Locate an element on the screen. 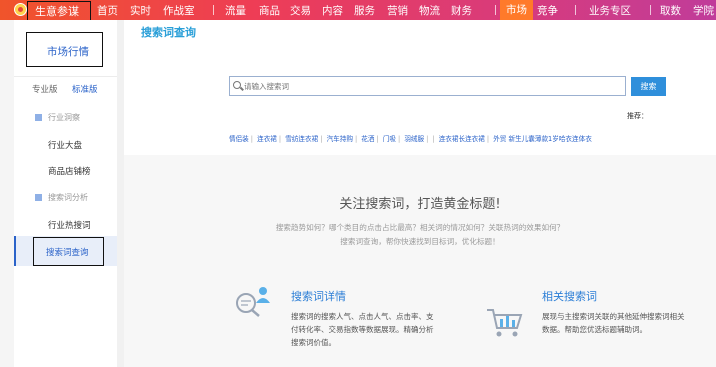 This screenshot has height=367, width=716. nav-item-content: 内容 is located at coordinates (332, 10).